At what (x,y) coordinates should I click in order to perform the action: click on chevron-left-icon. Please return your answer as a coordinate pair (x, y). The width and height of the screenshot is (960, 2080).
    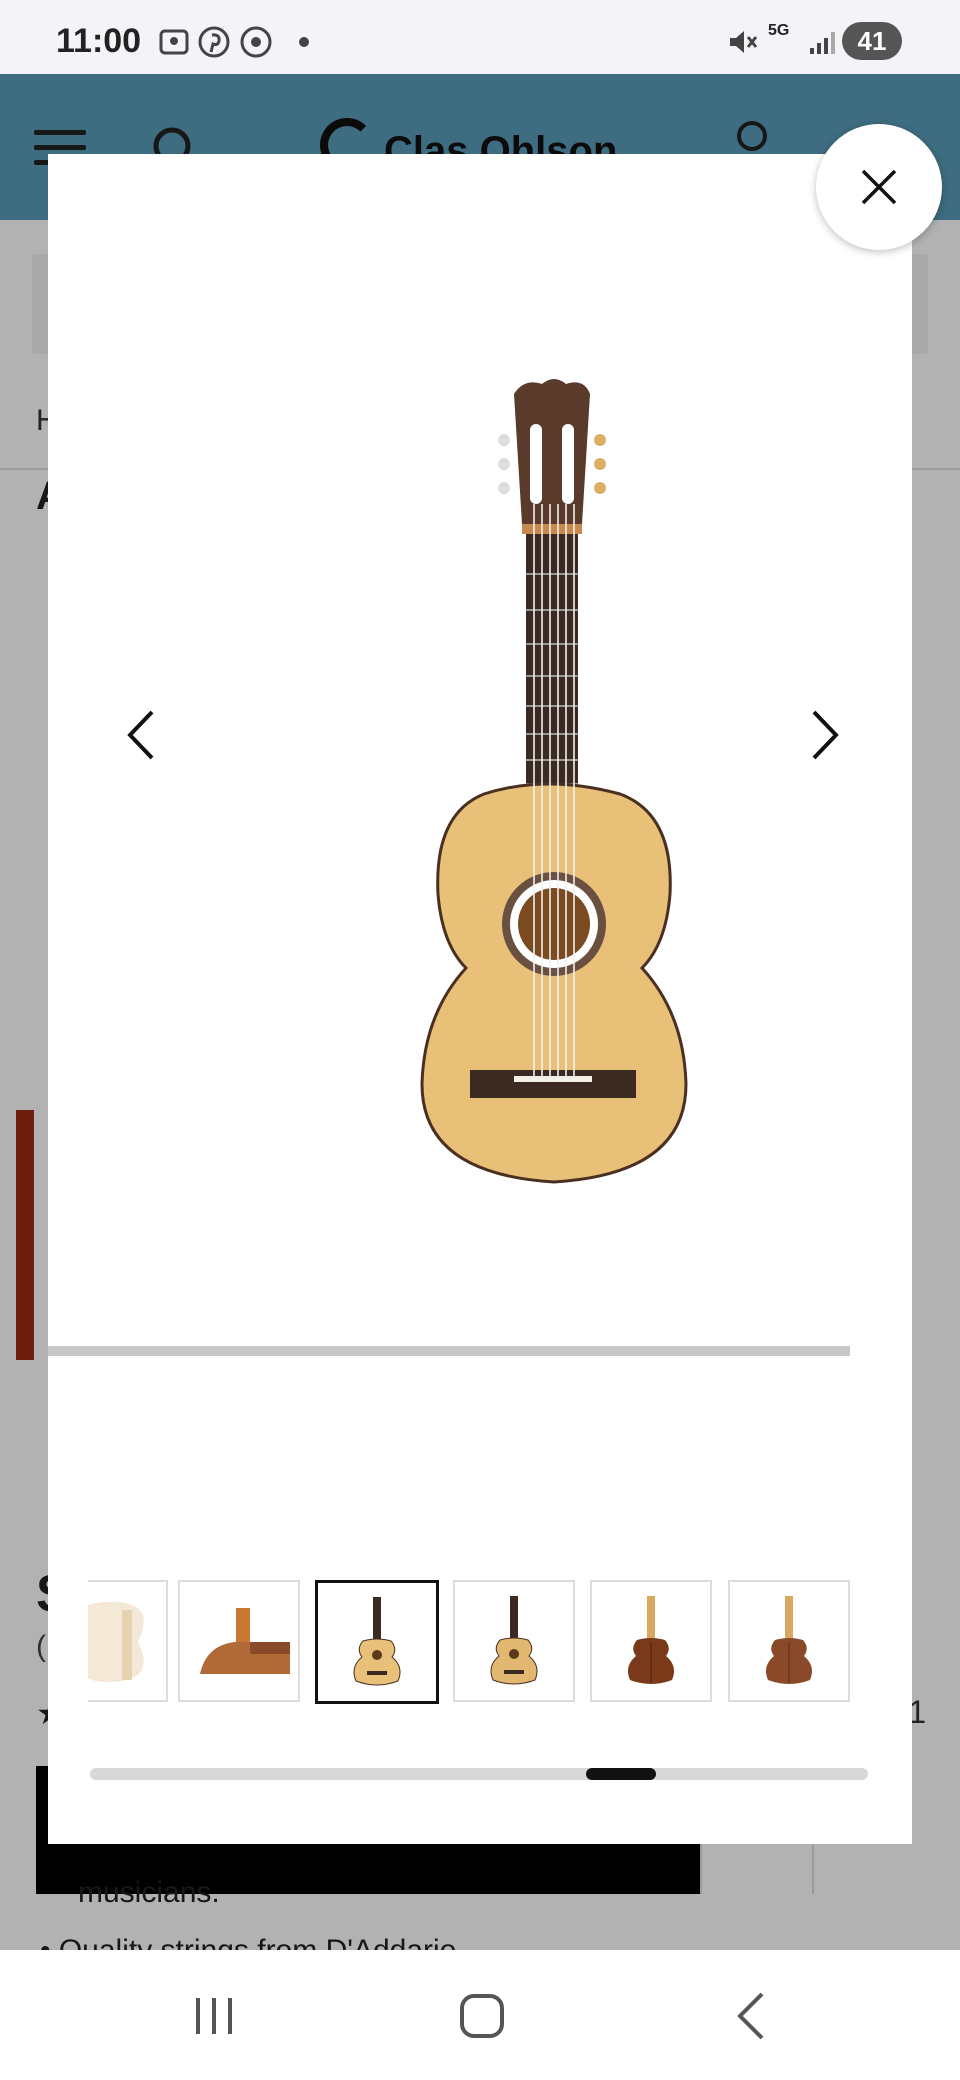
    Looking at the image, I should click on (139, 735).